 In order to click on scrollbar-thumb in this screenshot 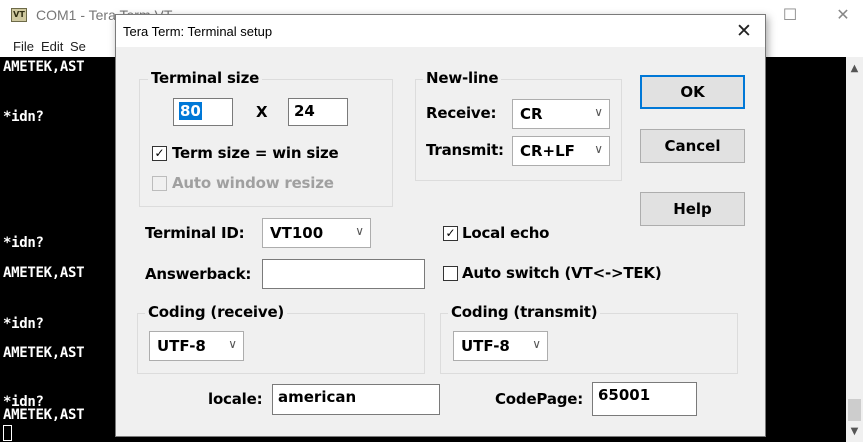, I will do `click(854, 410)`.